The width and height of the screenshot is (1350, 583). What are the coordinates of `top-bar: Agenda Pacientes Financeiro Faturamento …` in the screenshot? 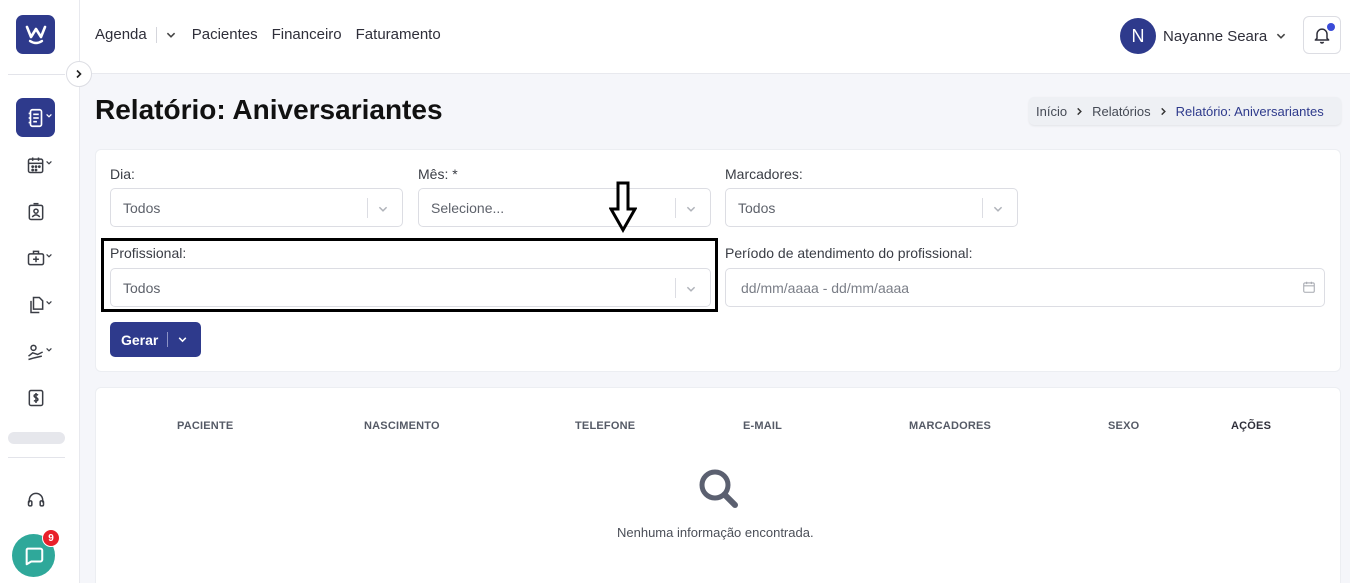 It's located at (715, 37).